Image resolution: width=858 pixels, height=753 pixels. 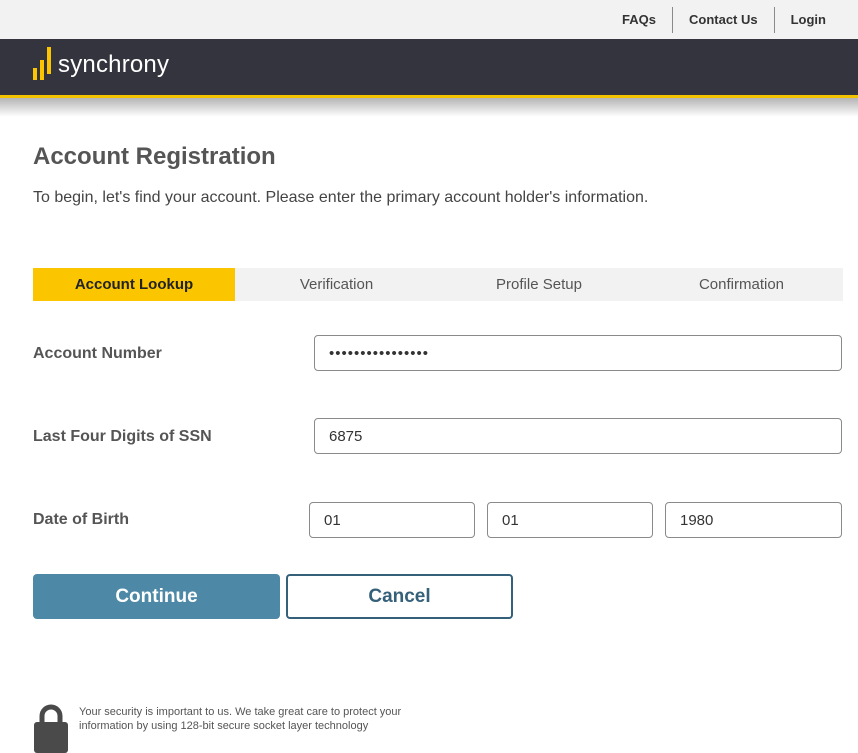 What do you see at coordinates (429, 96) in the screenshot?
I see `header-accent-line` at bounding box center [429, 96].